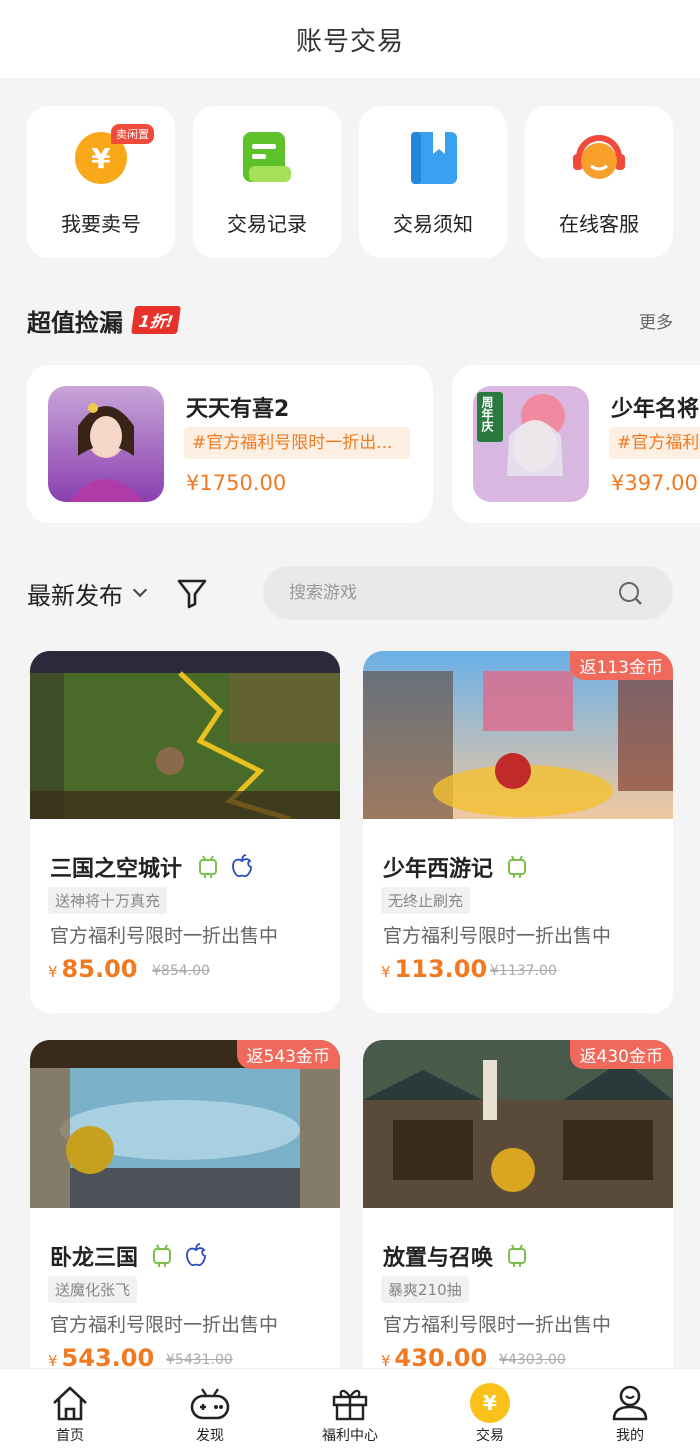 This screenshot has width=700, height=1454. Describe the element at coordinates (654, 443) in the screenshot. I see `deal-tag: #官方福利` at that location.